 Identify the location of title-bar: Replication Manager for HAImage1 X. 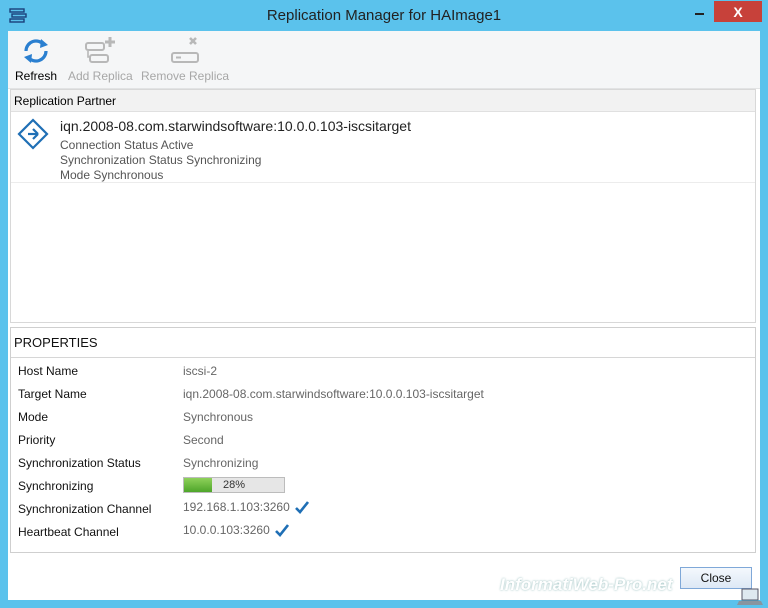
(384, 16).